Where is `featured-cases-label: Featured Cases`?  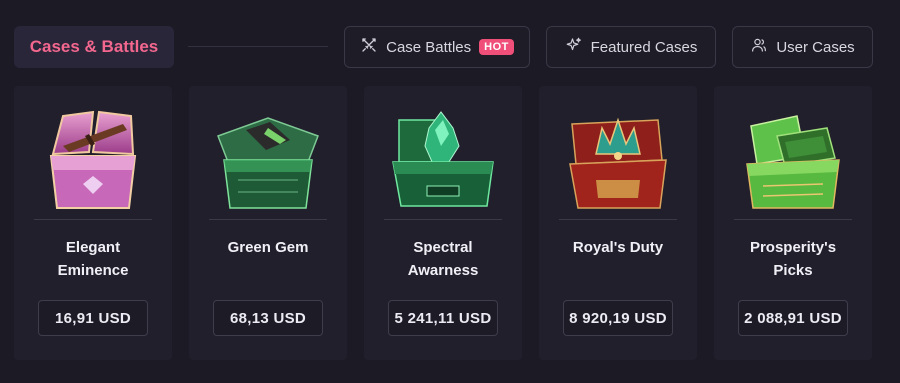
featured-cases-label: Featured Cases is located at coordinates (644, 47).